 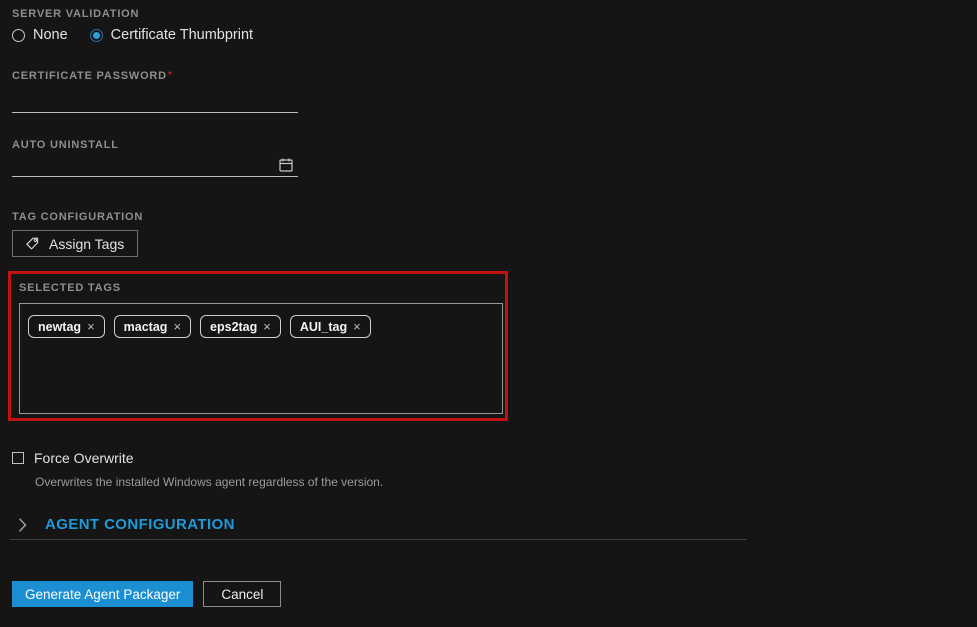 I want to click on certificate-password-label-text: CERTIFICATE PASSWORD, so click(x=89, y=76).